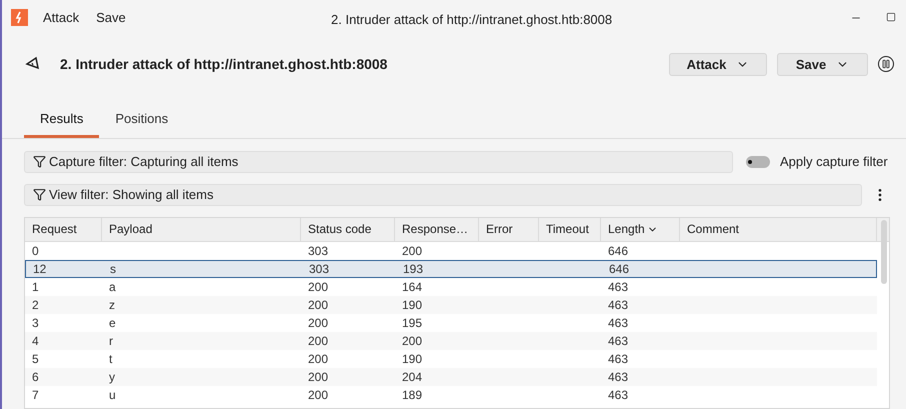 The height and width of the screenshot is (409, 906). Describe the element at coordinates (412, 377) in the screenshot. I see `table-cell-text: 204` at that location.